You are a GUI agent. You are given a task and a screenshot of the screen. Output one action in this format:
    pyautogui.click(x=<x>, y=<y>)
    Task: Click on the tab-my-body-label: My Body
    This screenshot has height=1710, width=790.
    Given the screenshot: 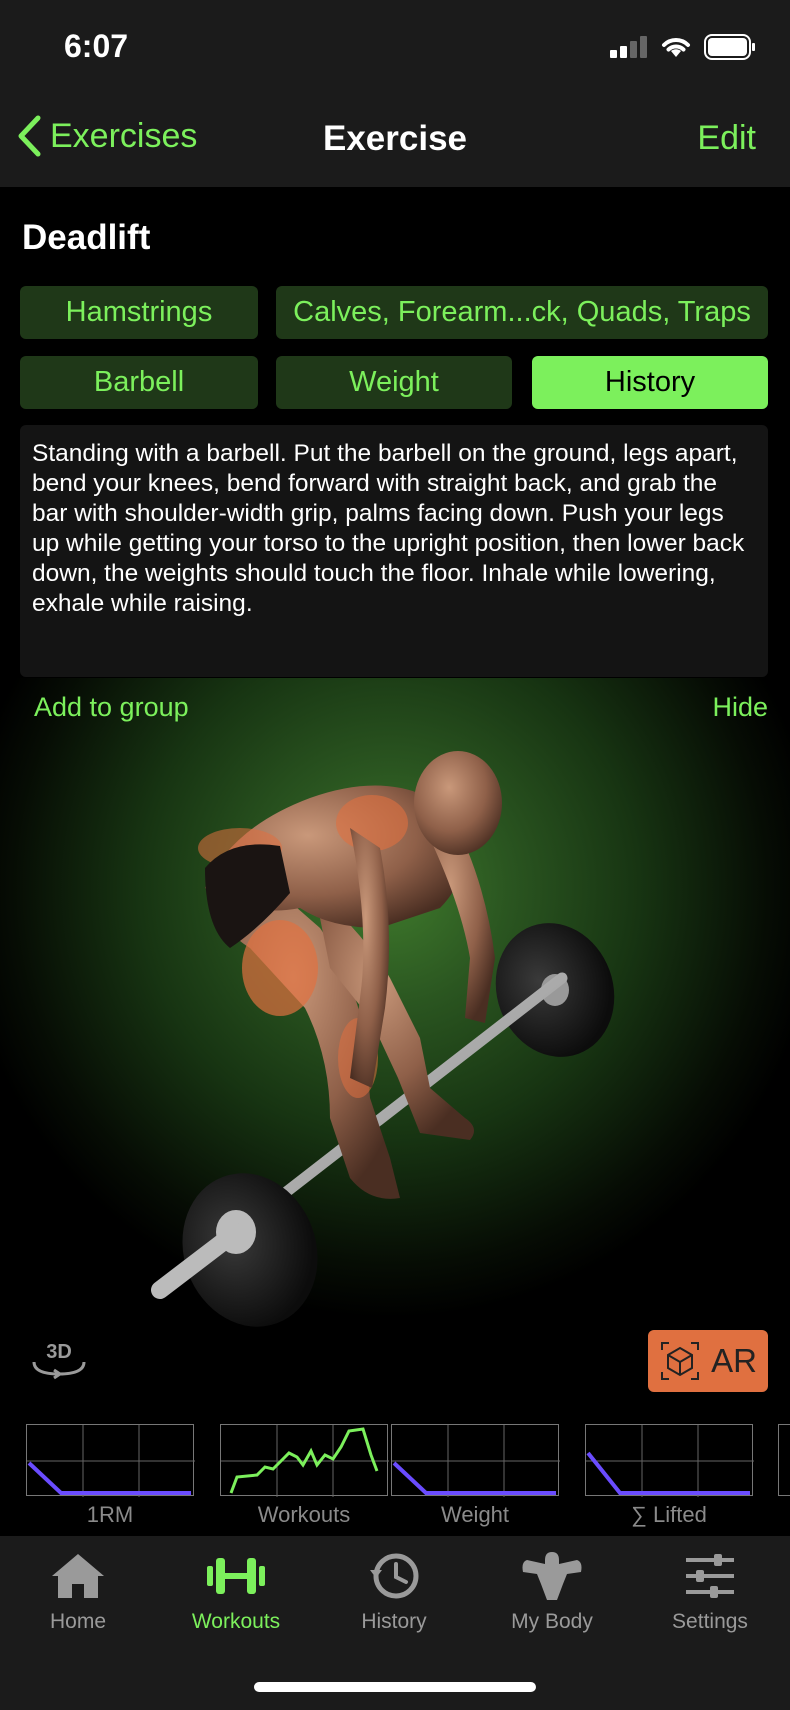 What is the action you would take?
    pyautogui.click(x=552, y=1621)
    